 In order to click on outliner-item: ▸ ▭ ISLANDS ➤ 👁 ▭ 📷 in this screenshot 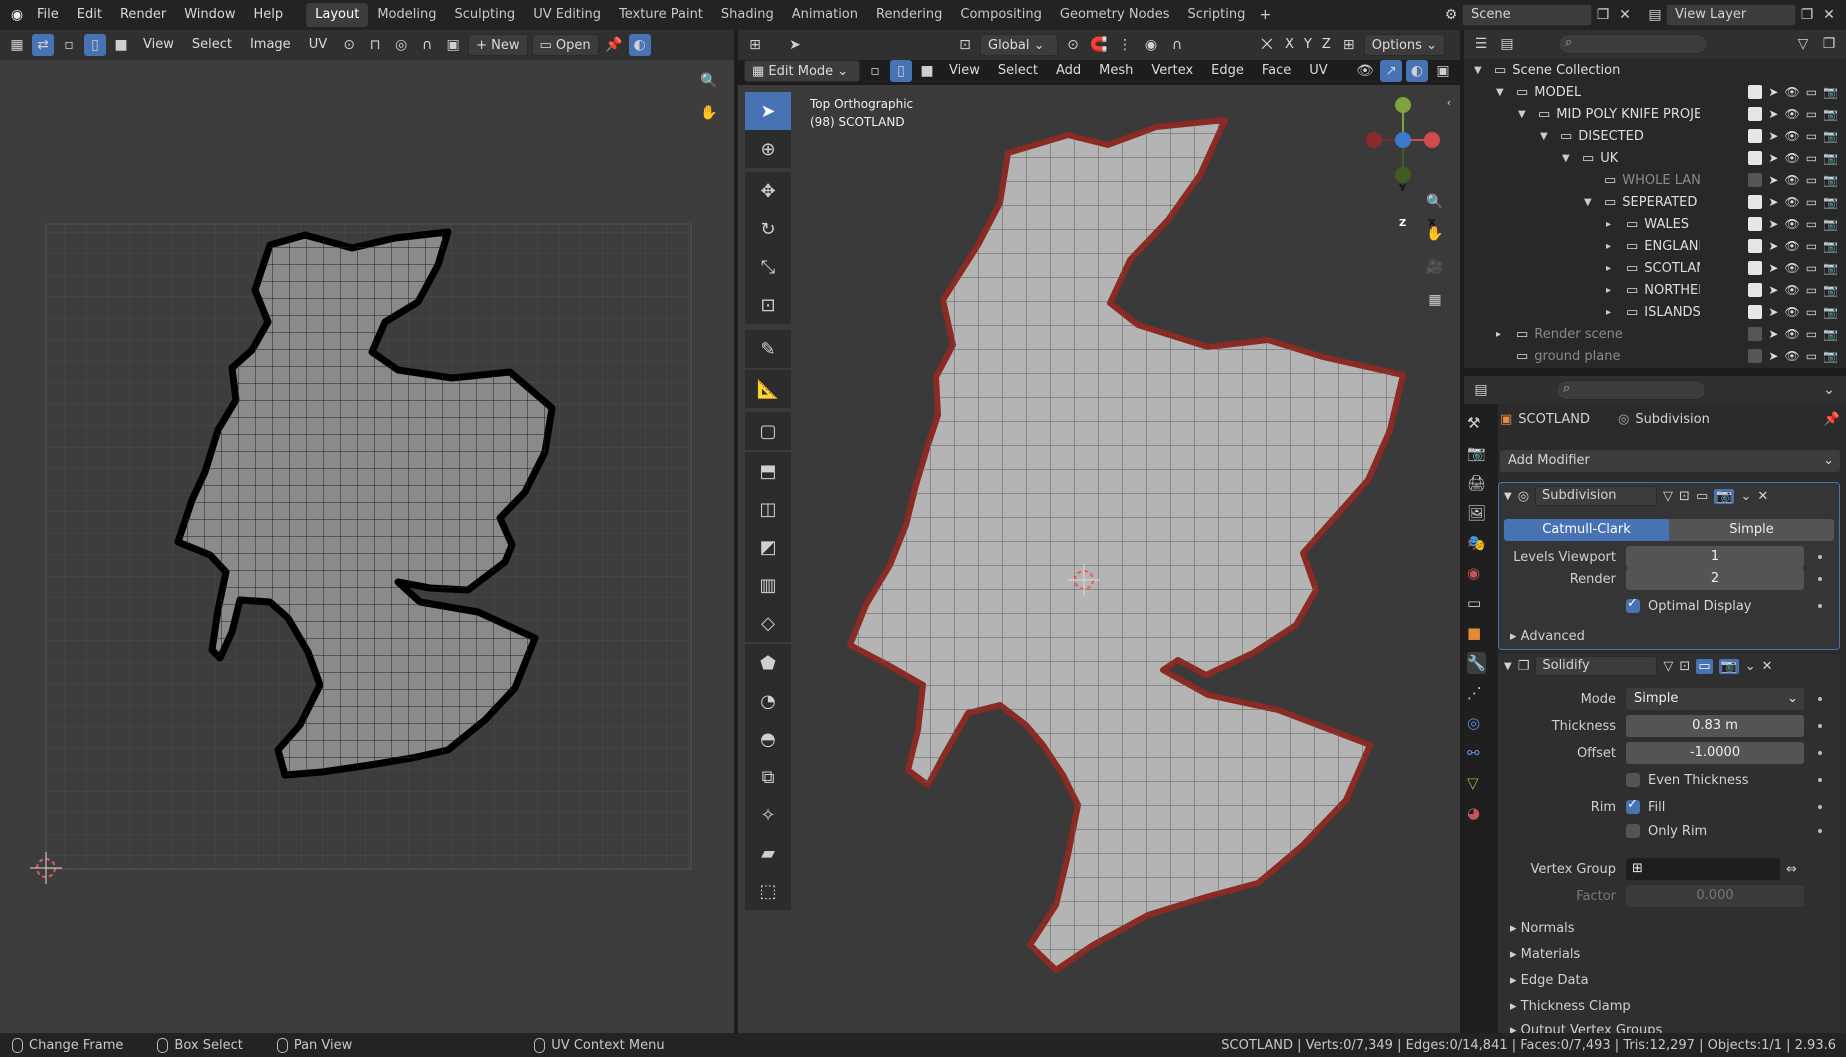, I will do `click(1654, 312)`.